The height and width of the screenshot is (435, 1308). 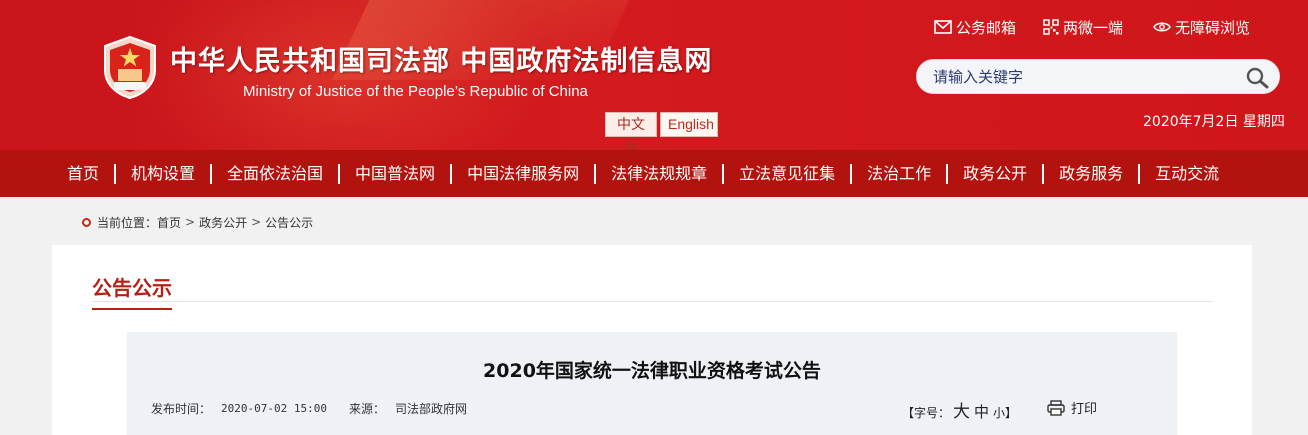 I want to click on section-title: 公告公示, so click(x=132, y=291).